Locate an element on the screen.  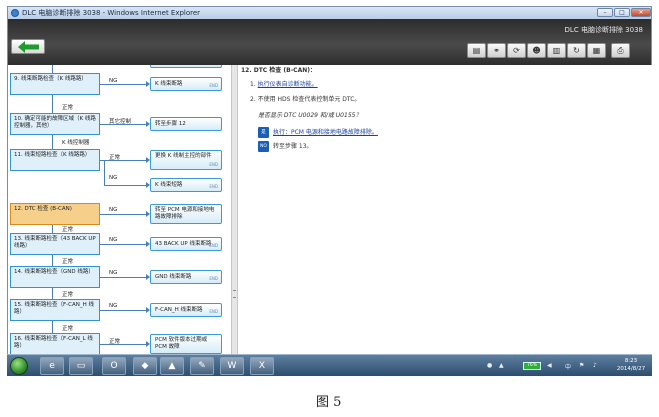
app-header: DLC 电脑诊断排除 3038 ▤ ⚭ ⟳ ☻ ▥ ↻ ▦ ⎙ is located at coordinates (329, 42).